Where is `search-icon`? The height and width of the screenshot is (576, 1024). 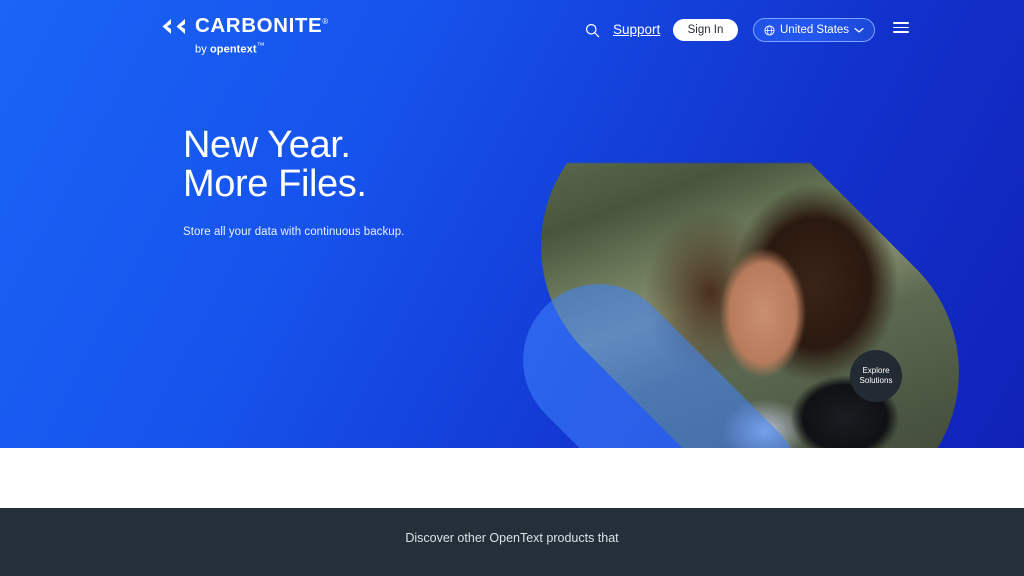
search-icon is located at coordinates (592, 30).